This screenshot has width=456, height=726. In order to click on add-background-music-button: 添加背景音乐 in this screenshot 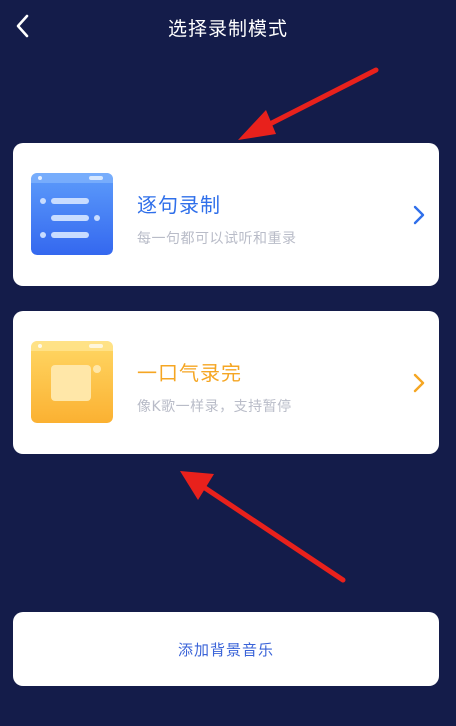, I will do `click(226, 649)`.